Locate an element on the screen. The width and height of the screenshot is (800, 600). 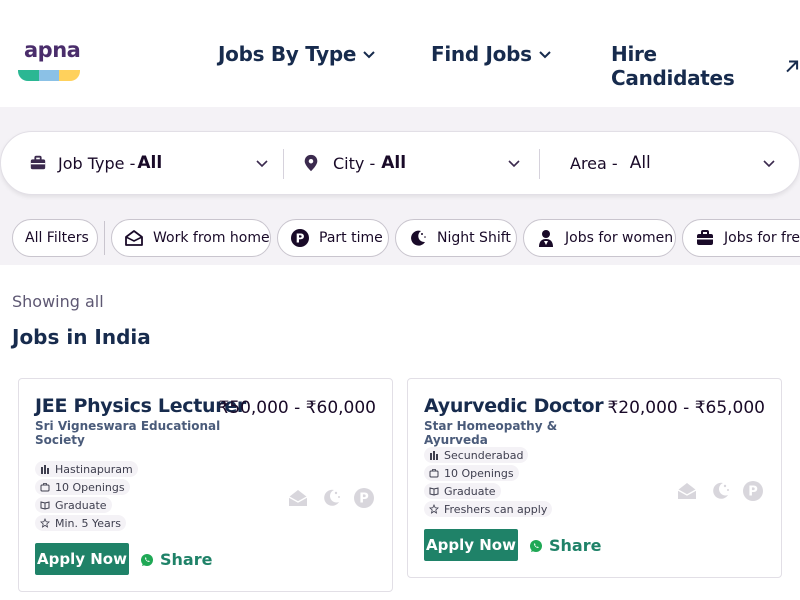
nav-hire-candidates: Hire Candidates is located at coordinates (705, 66).